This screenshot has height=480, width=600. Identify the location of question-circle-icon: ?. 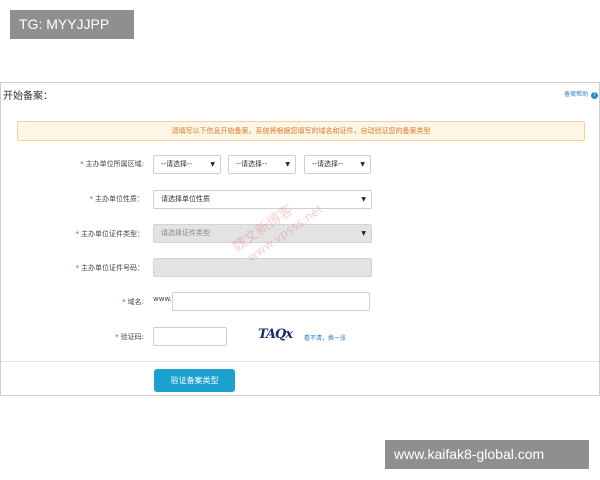
(594, 95).